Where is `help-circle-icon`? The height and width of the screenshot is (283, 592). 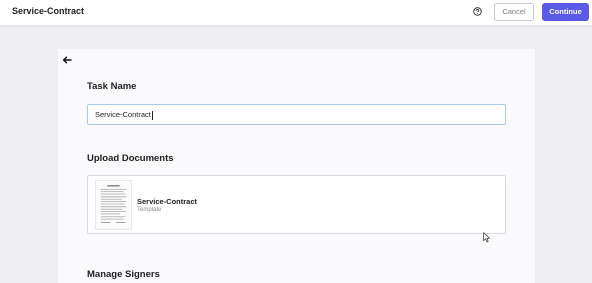 help-circle-icon is located at coordinates (477, 11).